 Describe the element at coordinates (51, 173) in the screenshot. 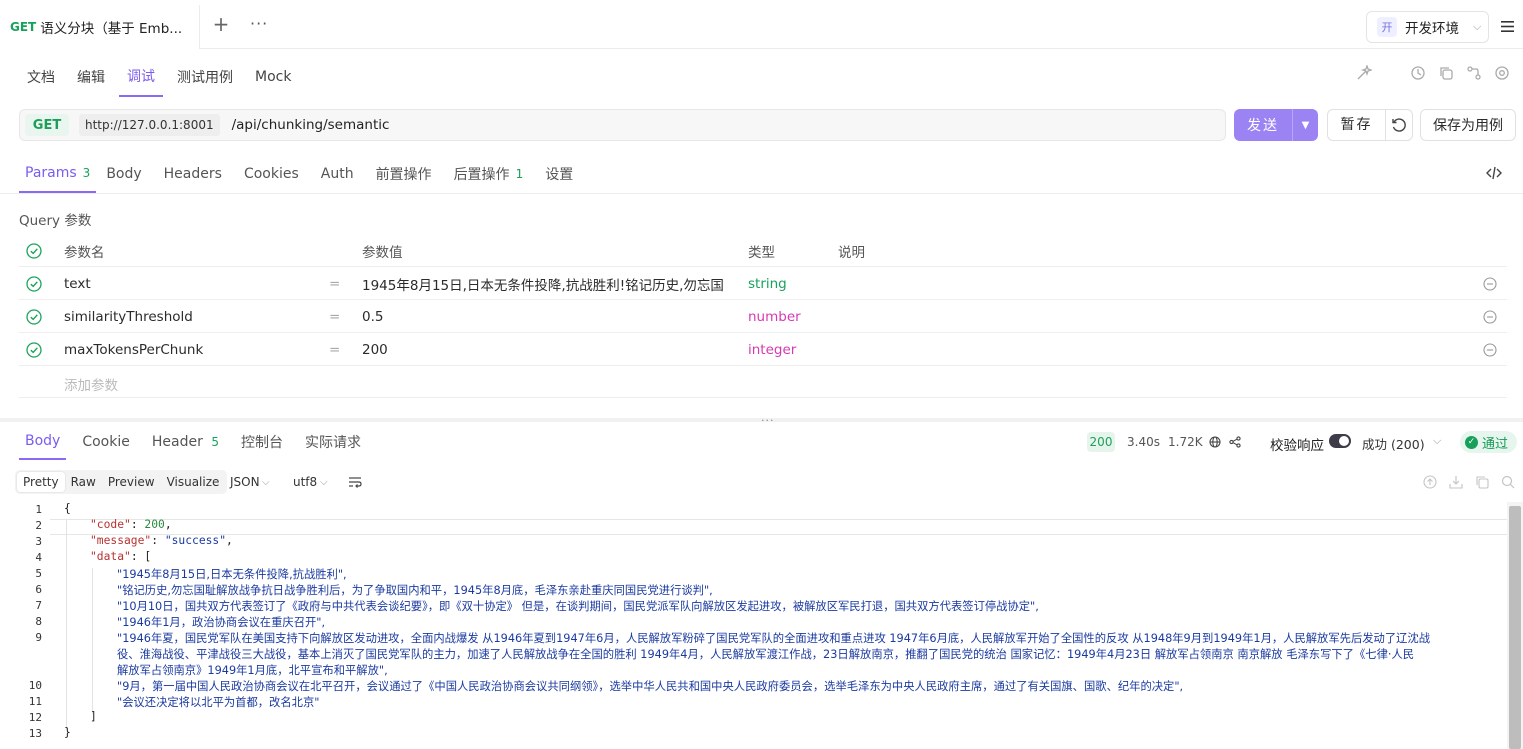

I see `tab-params-label: Params` at that location.